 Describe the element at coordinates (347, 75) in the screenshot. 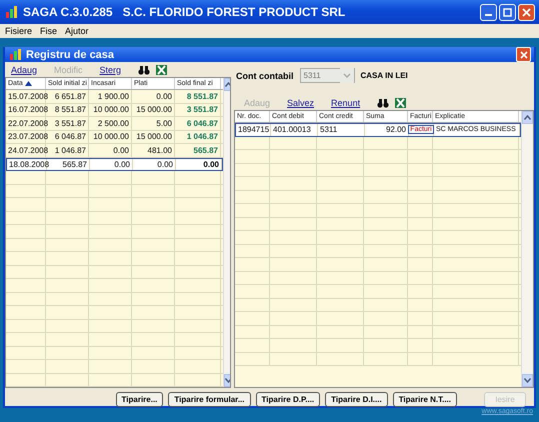

I see `dropdown-caret-icon` at that location.